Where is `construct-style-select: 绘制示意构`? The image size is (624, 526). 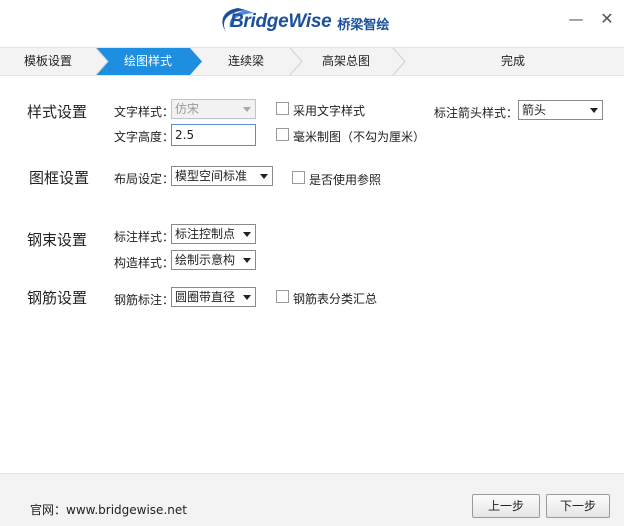
construct-style-select: 绘制示意构 is located at coordinates (213, 260).